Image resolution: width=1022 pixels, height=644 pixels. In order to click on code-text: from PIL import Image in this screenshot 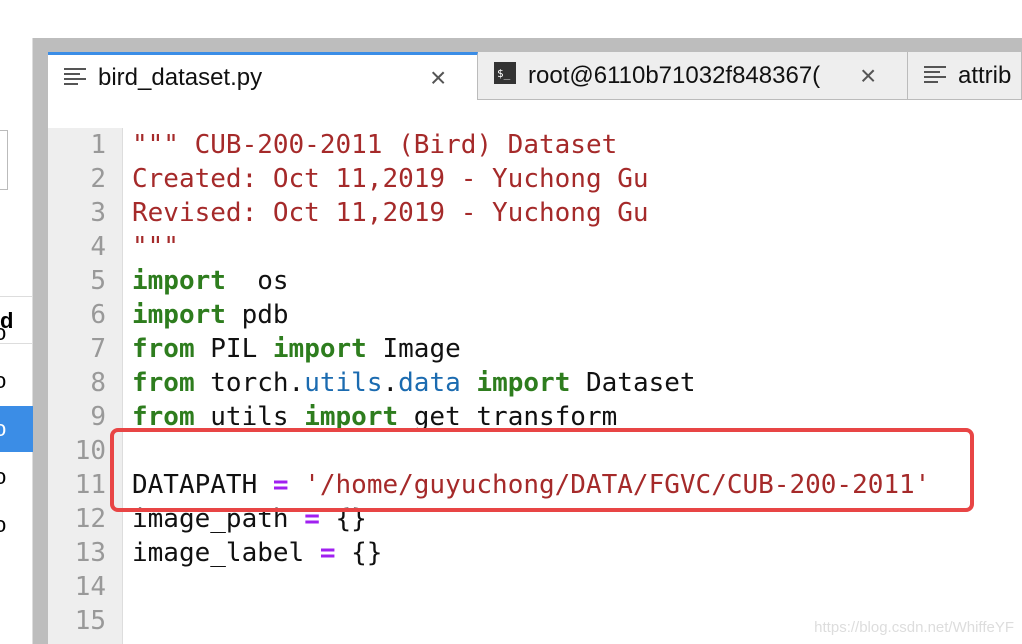, I will do `click(296, 349)`.